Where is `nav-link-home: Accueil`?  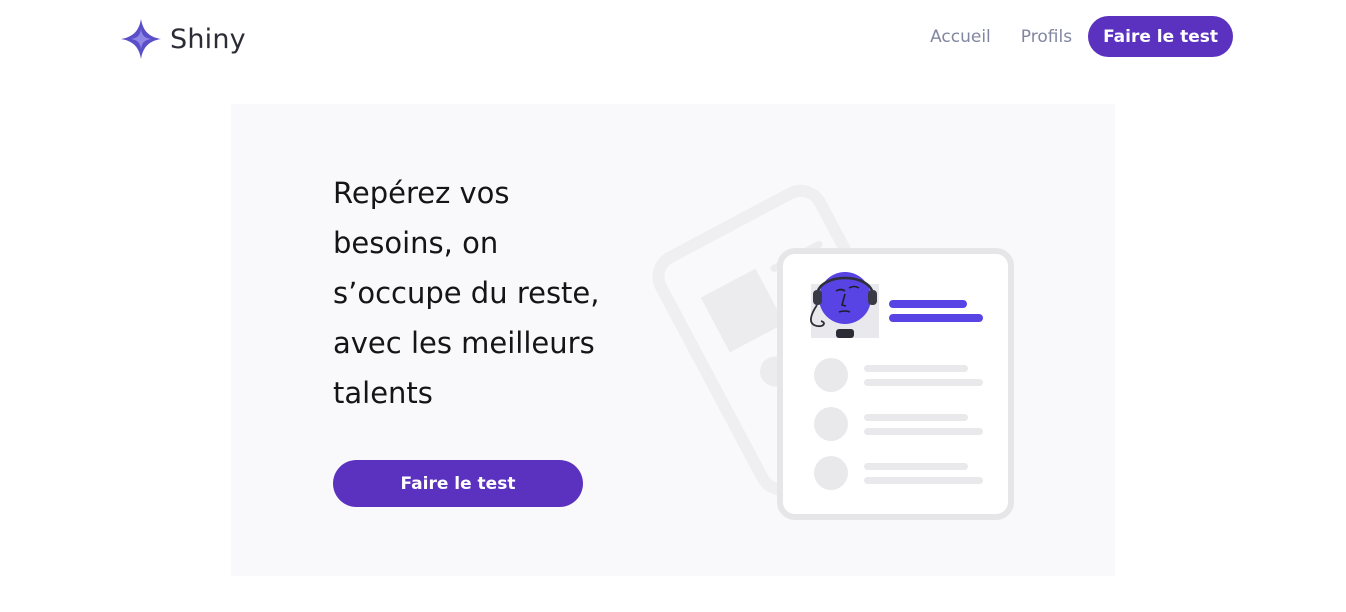
nav-link-home: Accueil is located at coordinates (960, 37).